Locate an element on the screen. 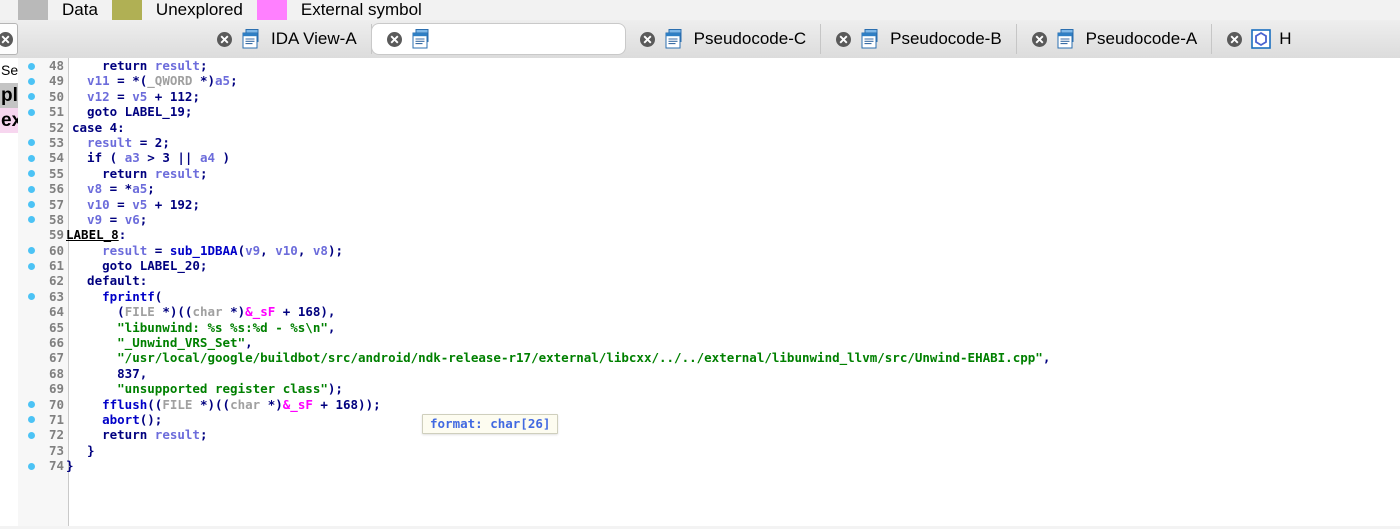 Image resolution: width=1400 pixels, height=529 pixels. side-panel-row-segments: Seg is located at coordinates (9, 70).